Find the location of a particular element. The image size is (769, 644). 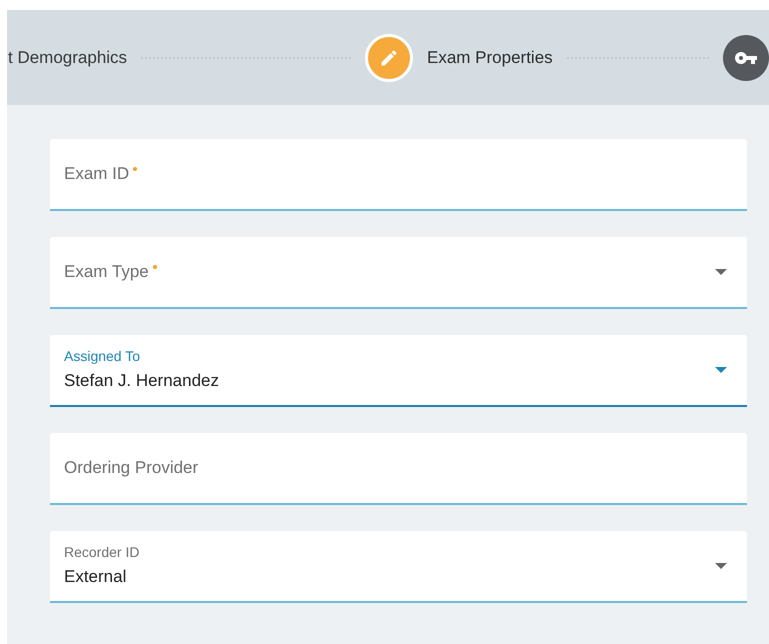

field-value: Stefan J. Hernandez is located at coordinates (142, 381).